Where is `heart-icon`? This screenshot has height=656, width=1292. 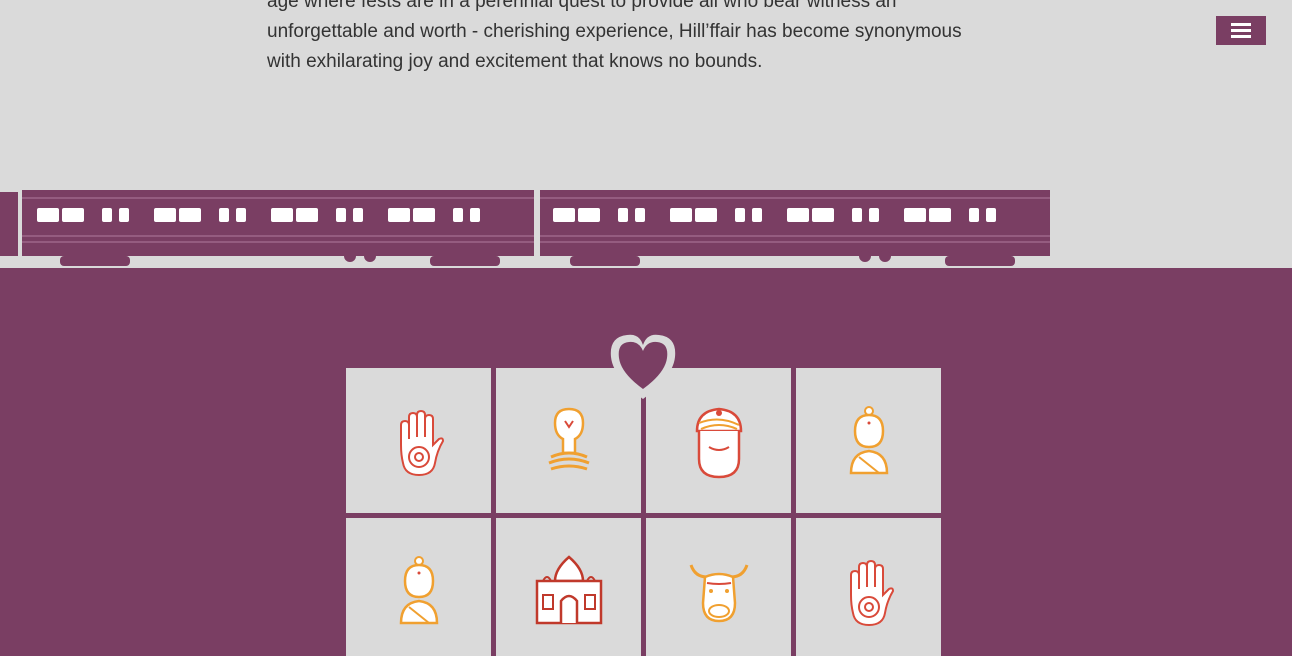
heart-icon is located at coordinates (643, 366).